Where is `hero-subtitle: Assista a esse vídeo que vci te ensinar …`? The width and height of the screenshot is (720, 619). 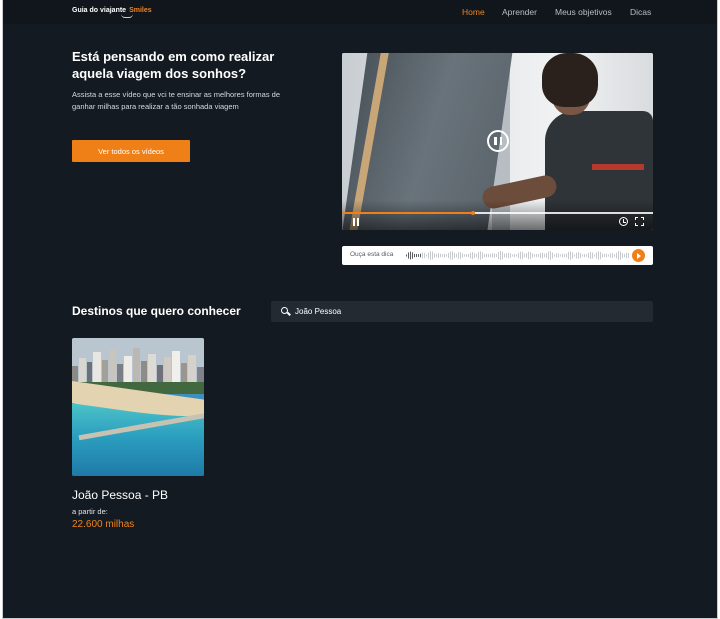
hero-subtitle: Assista a esse vídeo que vci te ensinar … is located at coordinates (176, 100).